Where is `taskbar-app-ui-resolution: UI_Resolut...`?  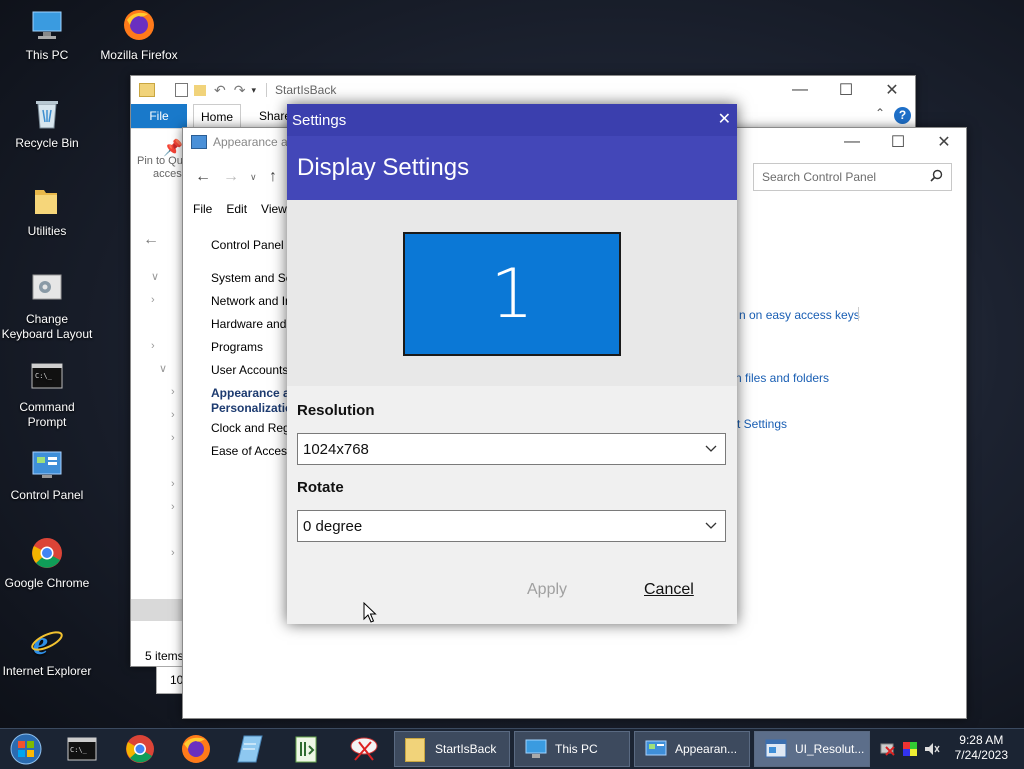
taskbar-app-ui-resolution: UI_Resolut... is located at coordinates (812, 749).